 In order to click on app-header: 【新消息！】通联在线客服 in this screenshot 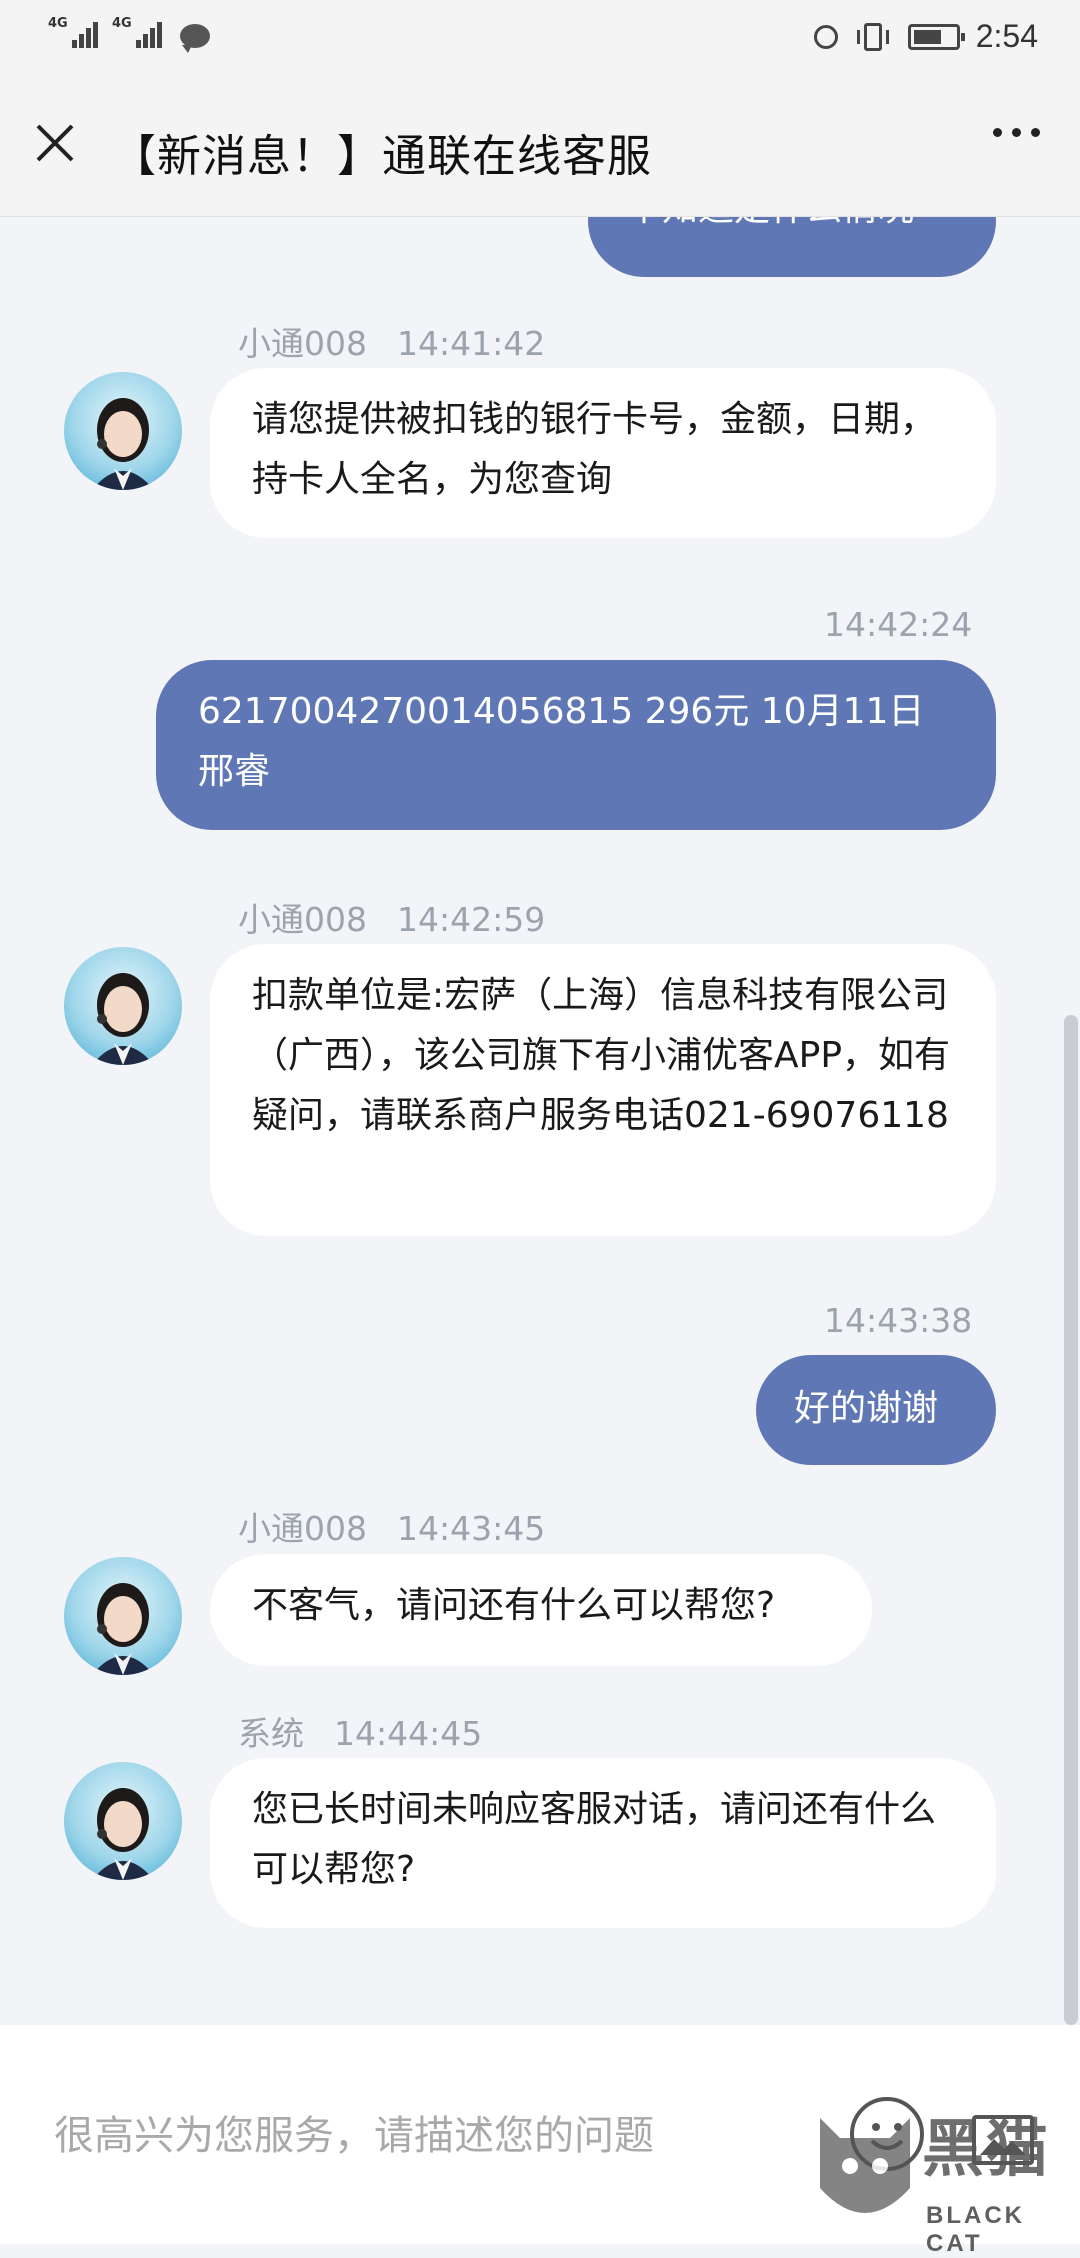, I will do `click(540, 150)`.